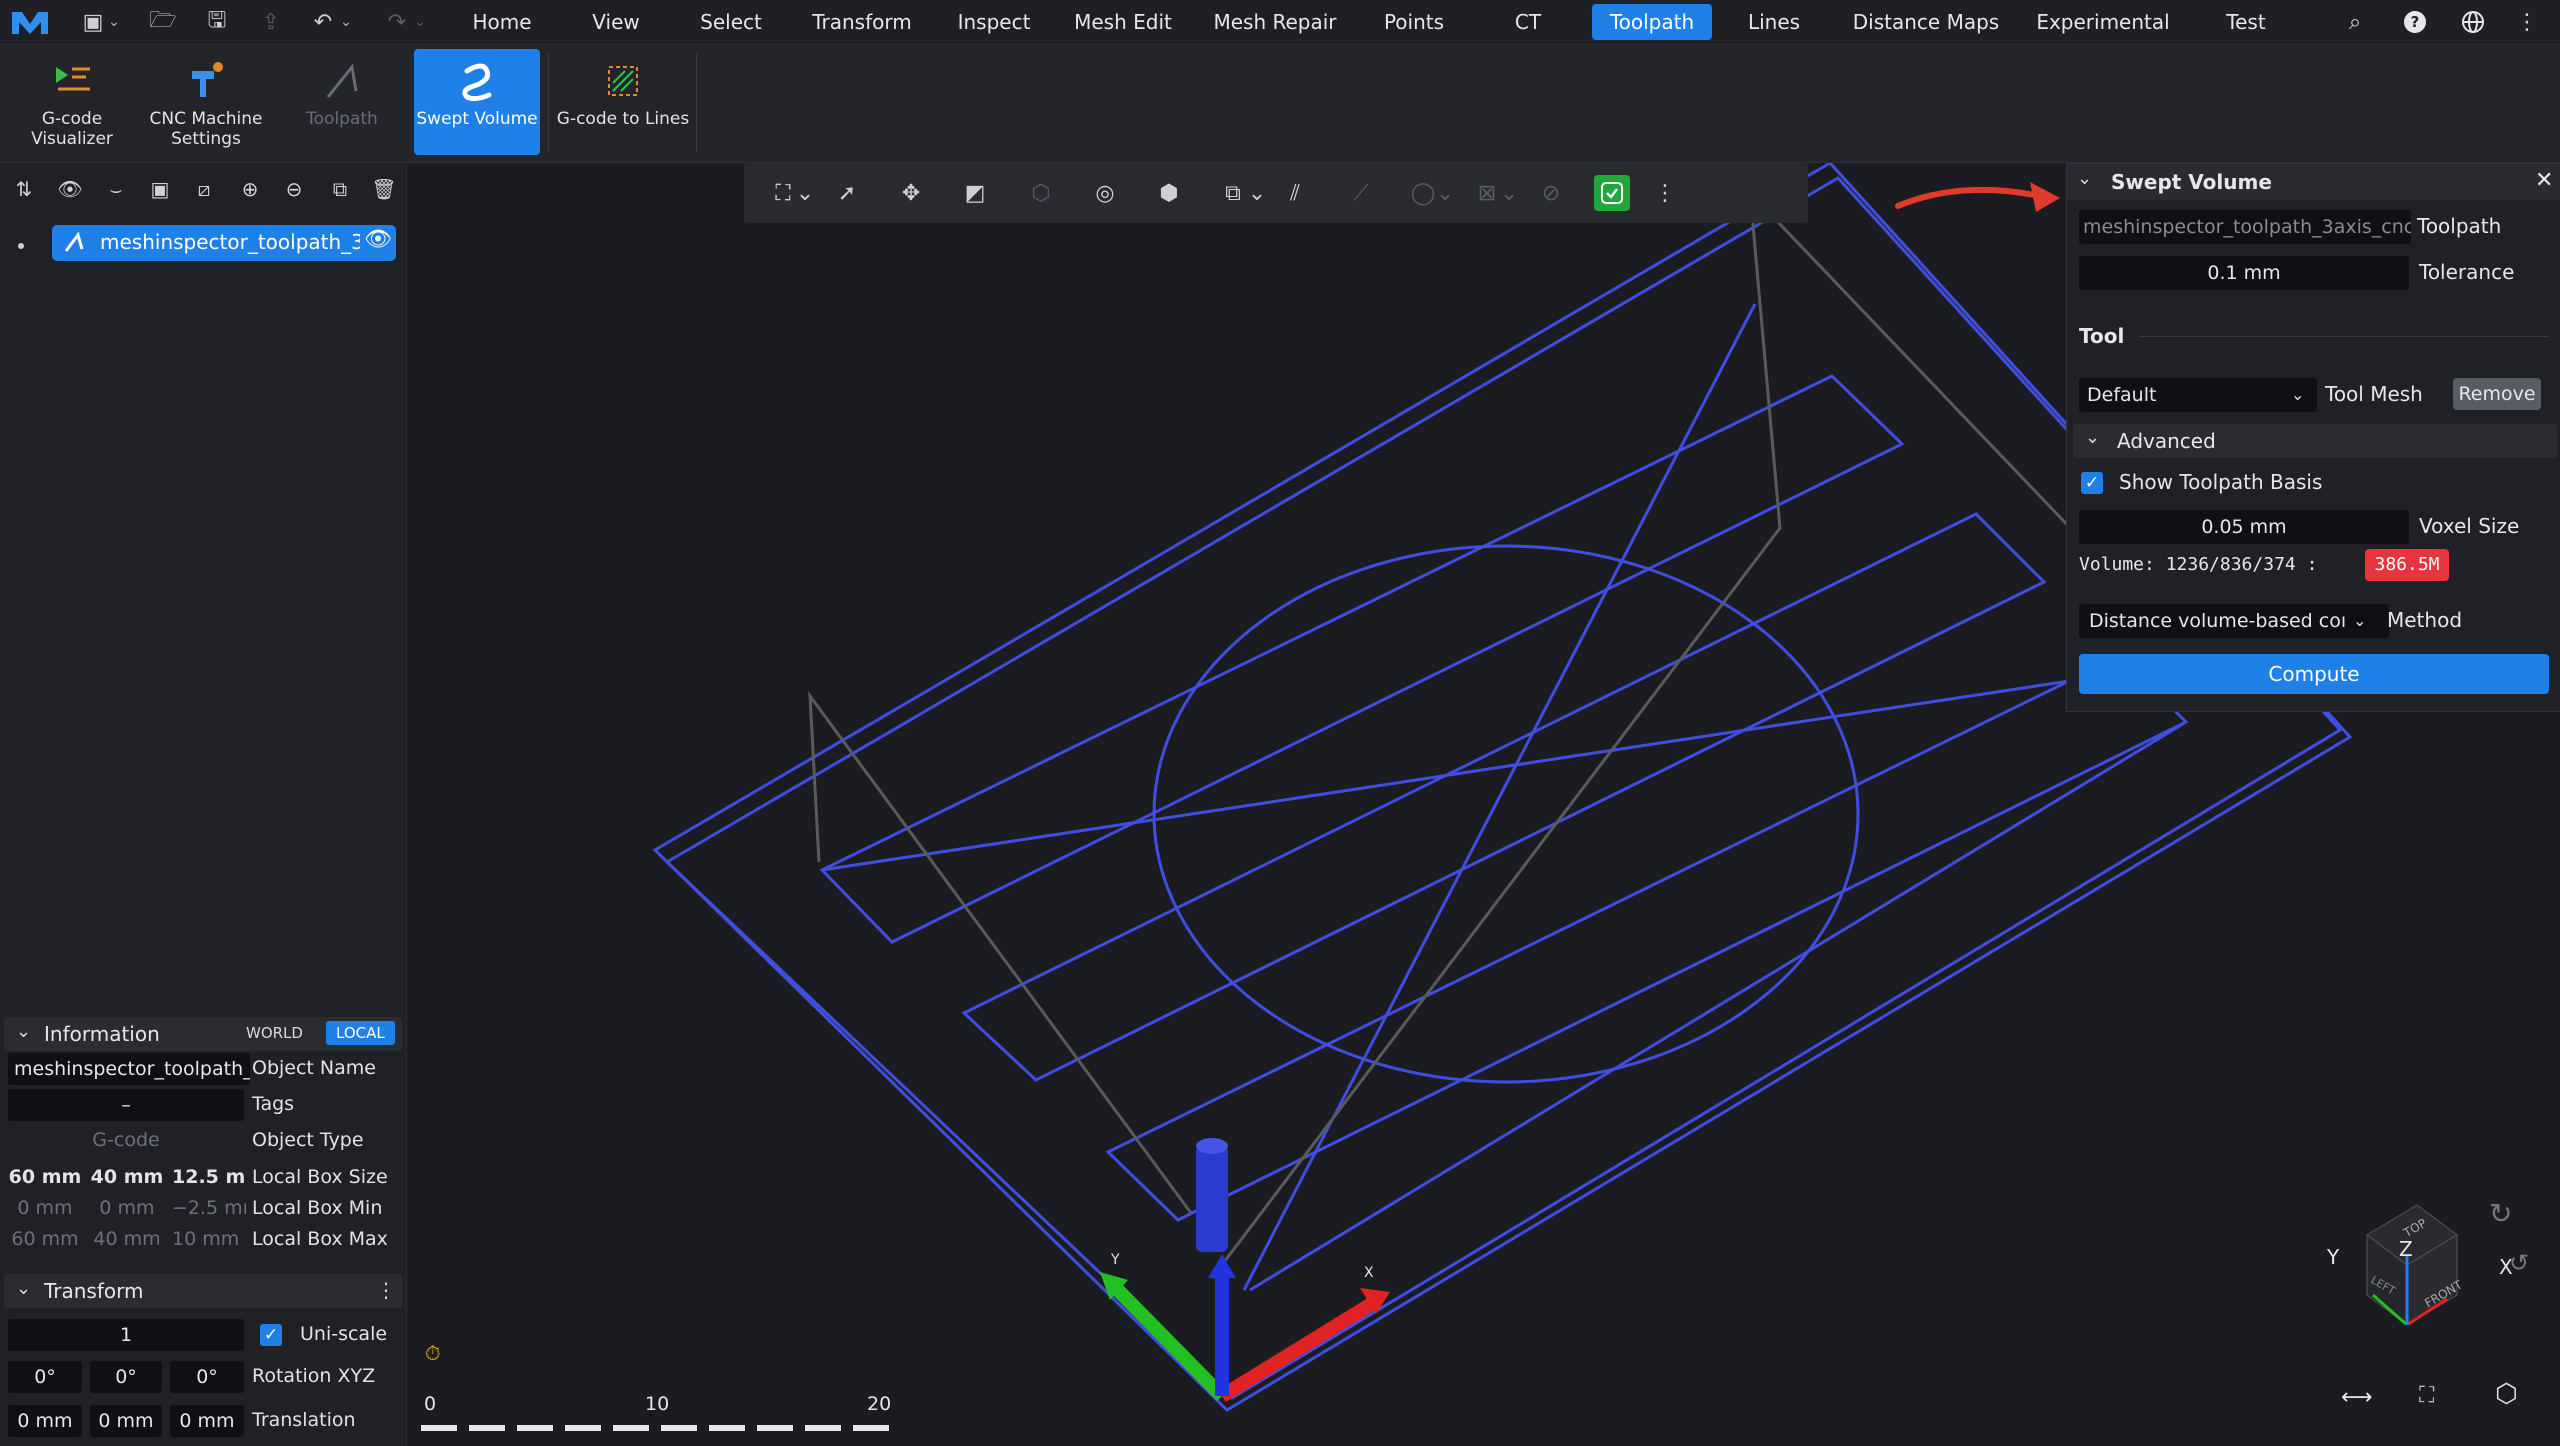  What do you see at coordinates (2245, 227) in the screenshot?
I see `toolpath-field: meshinspector_toolpath_3axis_cnc` at bounding box center [2245, 227].